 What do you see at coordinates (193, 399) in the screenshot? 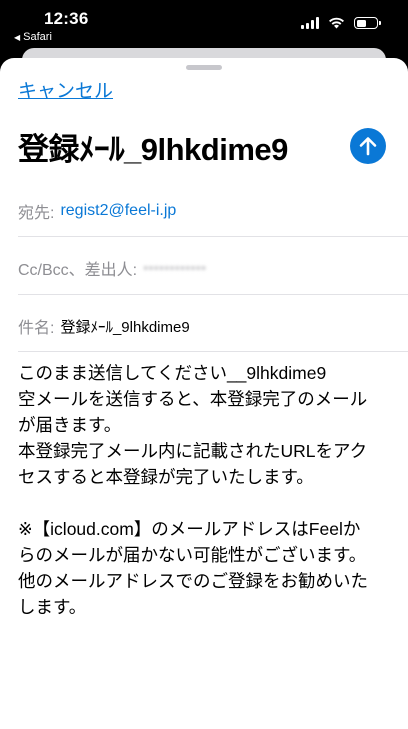
I see `body-line: 空メールを送信すると、本登録完了のメール` at bounding box center [193, 399].